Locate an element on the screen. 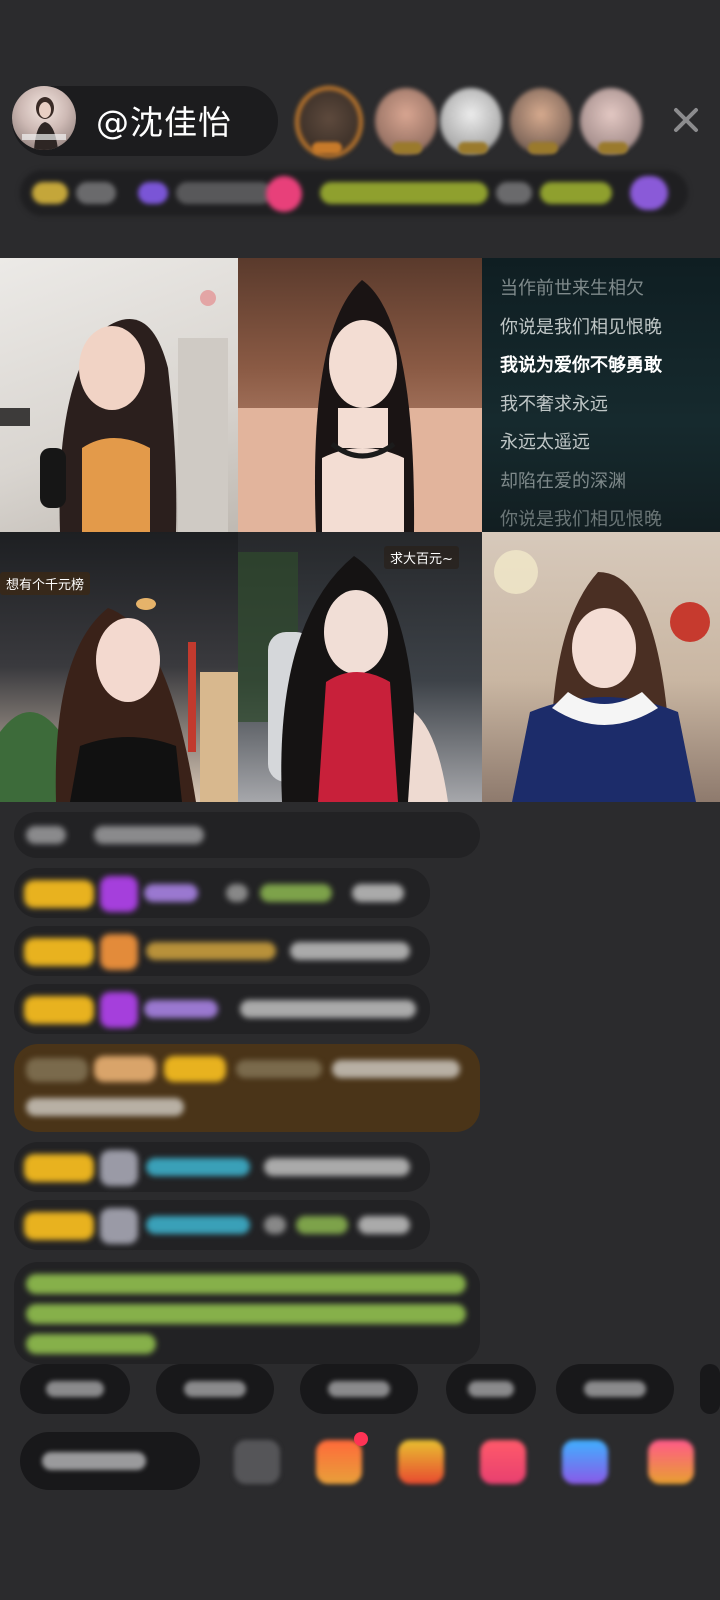 The height and width of the screenshot is (1600, 720). rank-icon is located at coordinates (50, 193).